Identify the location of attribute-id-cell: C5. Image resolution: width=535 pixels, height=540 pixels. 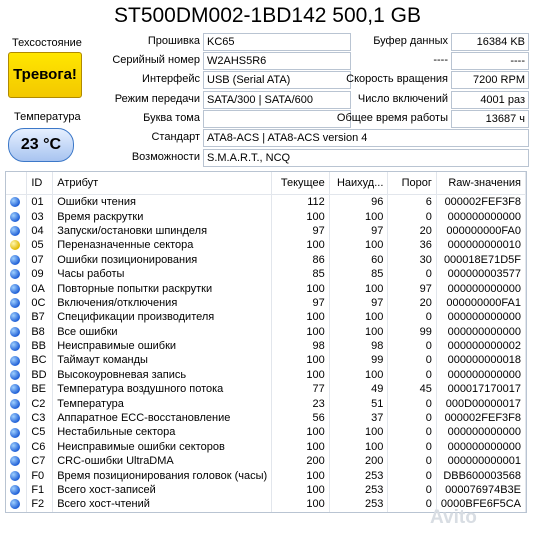
(40, 432).